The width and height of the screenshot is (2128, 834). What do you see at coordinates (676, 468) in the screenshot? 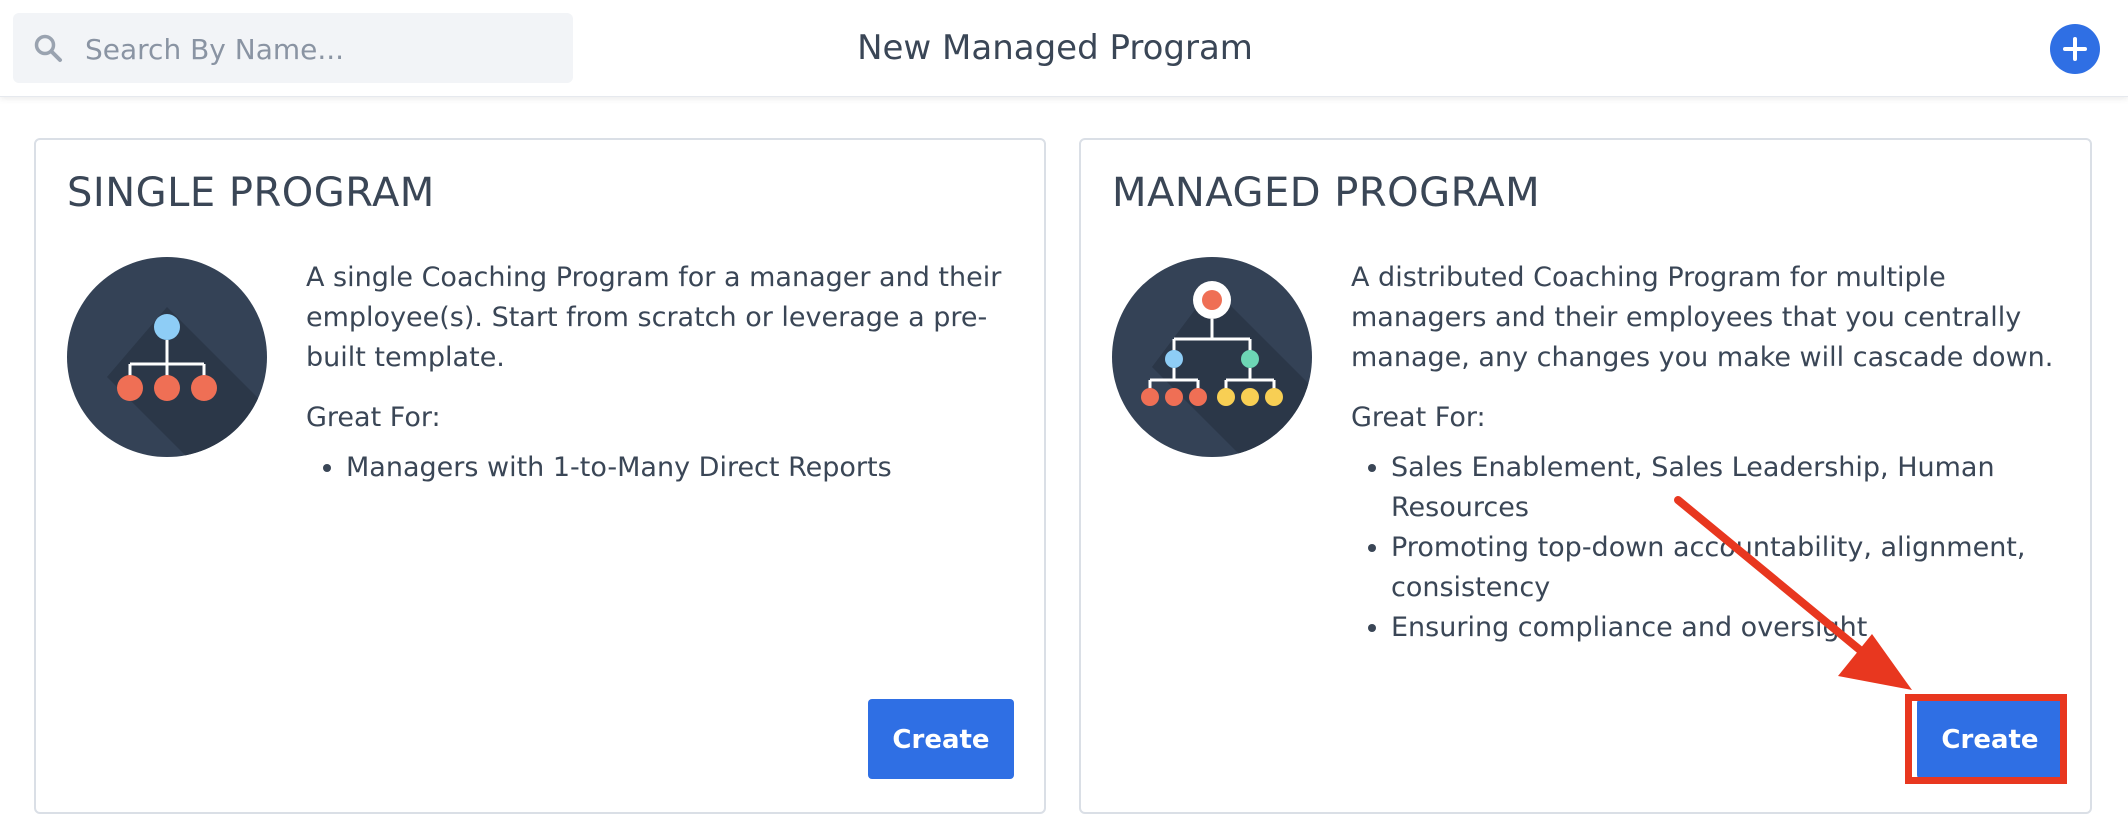
I see `list-item: Managers with 1-to-Many Direct Reports` at bounding box center [676, 468].